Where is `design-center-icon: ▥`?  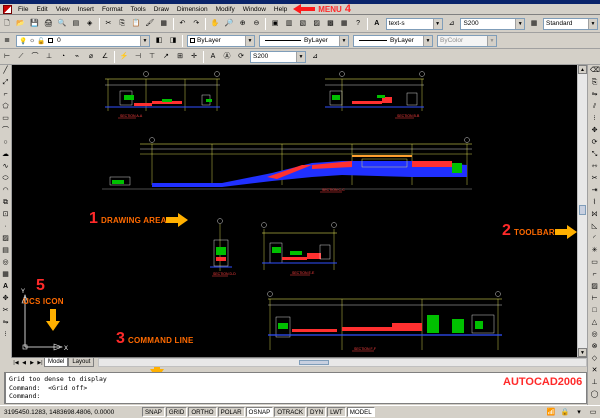 design-center-icon: ▥ is located at coordinates (289, 24).